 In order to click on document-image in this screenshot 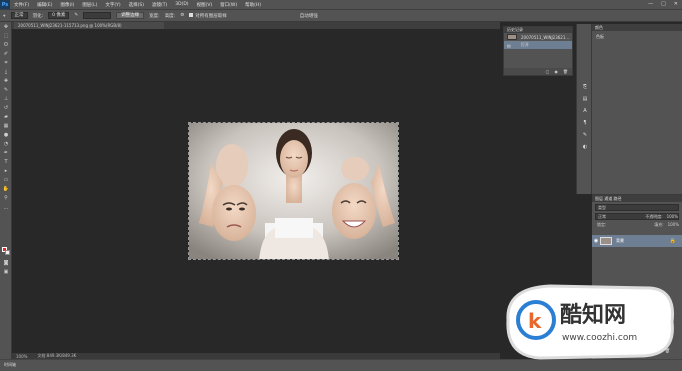, I will do `click(293, 191)`.